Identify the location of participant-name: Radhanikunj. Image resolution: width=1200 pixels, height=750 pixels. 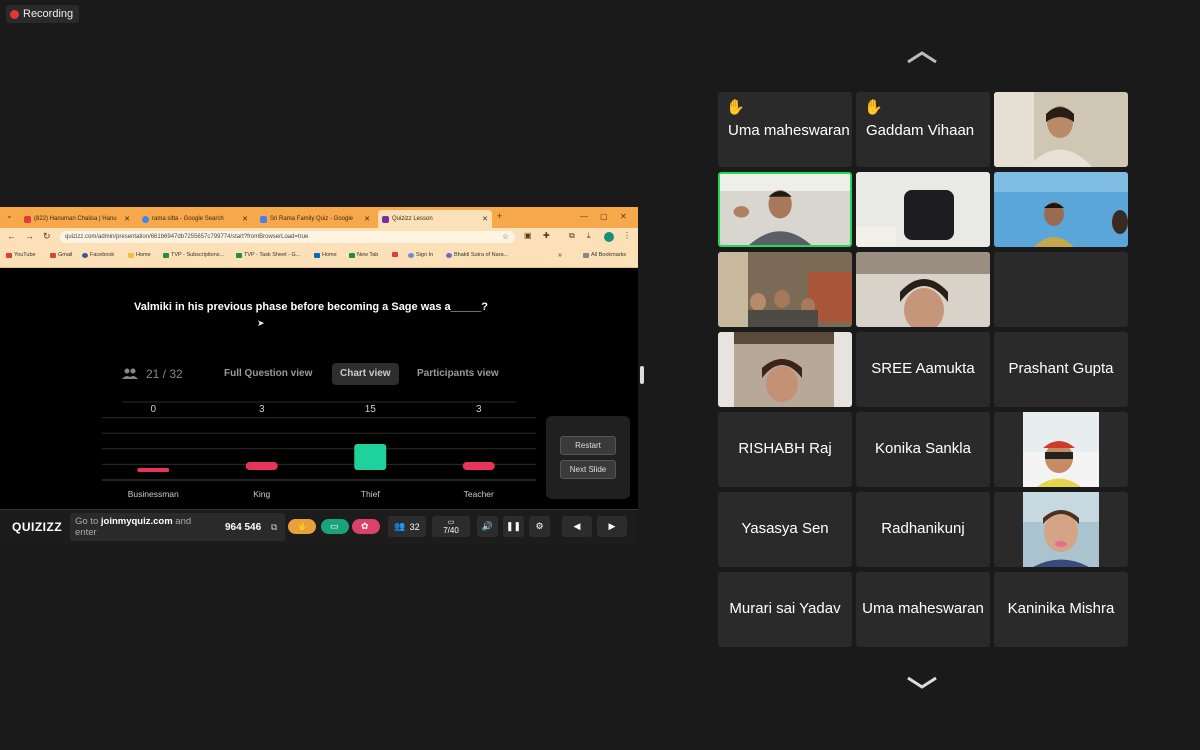
(923, 528).